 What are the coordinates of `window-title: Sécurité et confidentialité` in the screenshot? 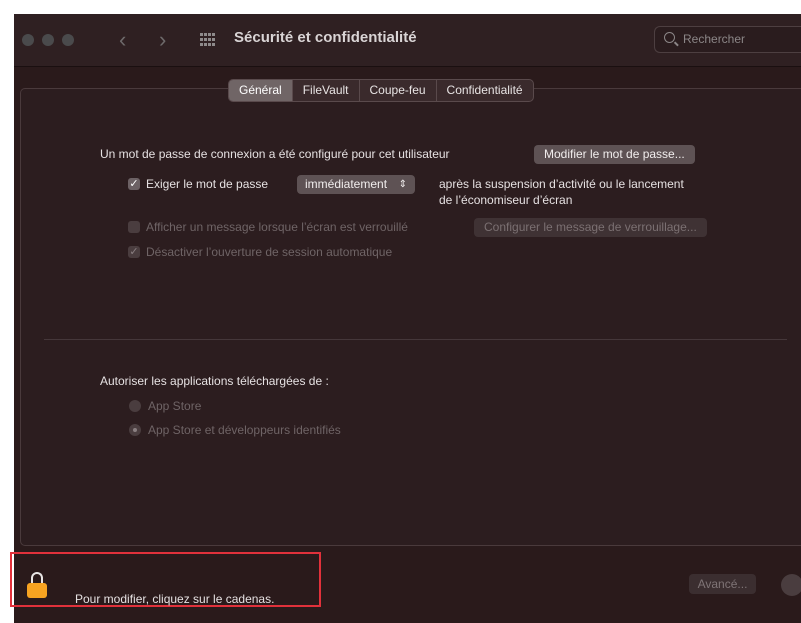 It's located at (325, 37).